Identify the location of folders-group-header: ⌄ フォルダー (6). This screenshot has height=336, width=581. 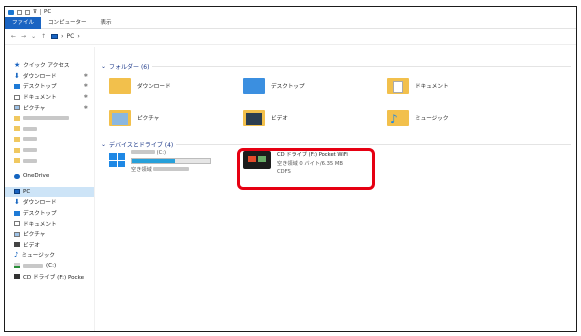
(336, 66).